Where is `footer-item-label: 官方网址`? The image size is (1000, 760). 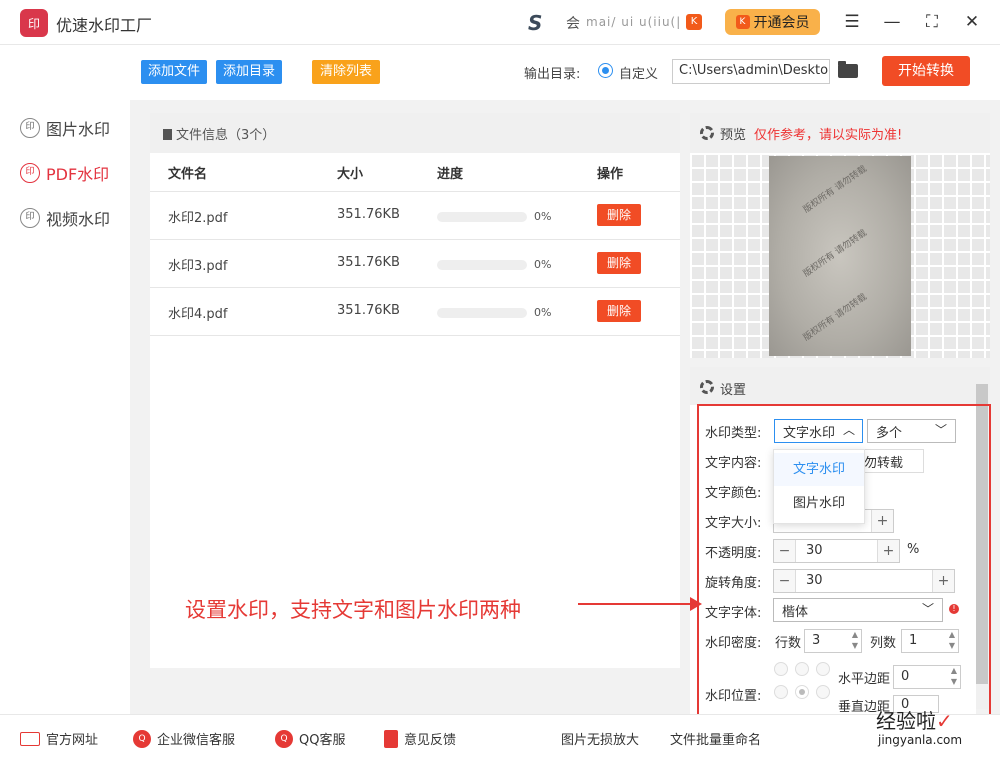 footer-item-label: 官方网址 is located at coordinates (72, 740).